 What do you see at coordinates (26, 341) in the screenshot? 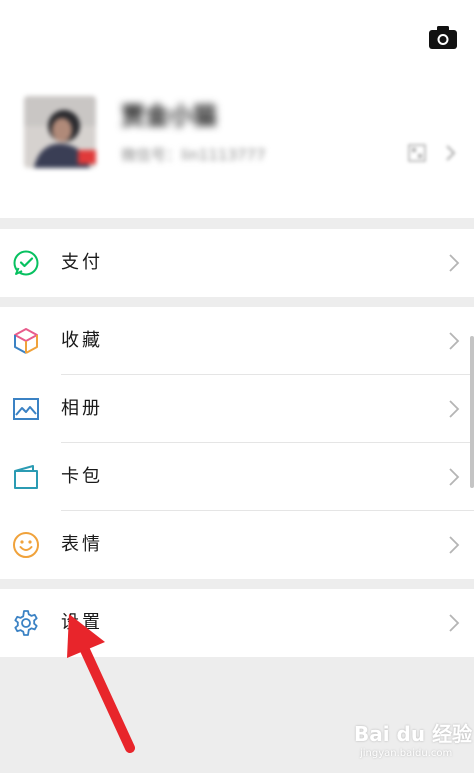
I see `favorites-cube-icon` at bounding box center [26, 341].